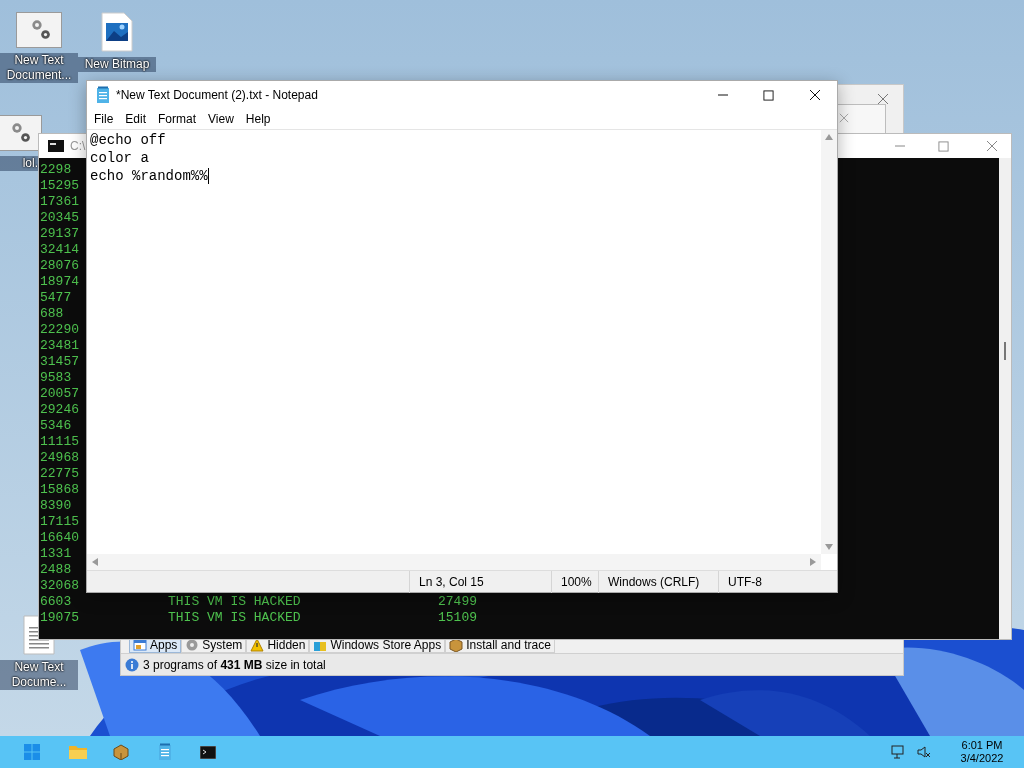 The width and height of the screenshot is (1024, 768). Describe the element at coordinates (1005, 351) in the screenshot. I see `scroll-thumb` at that location.